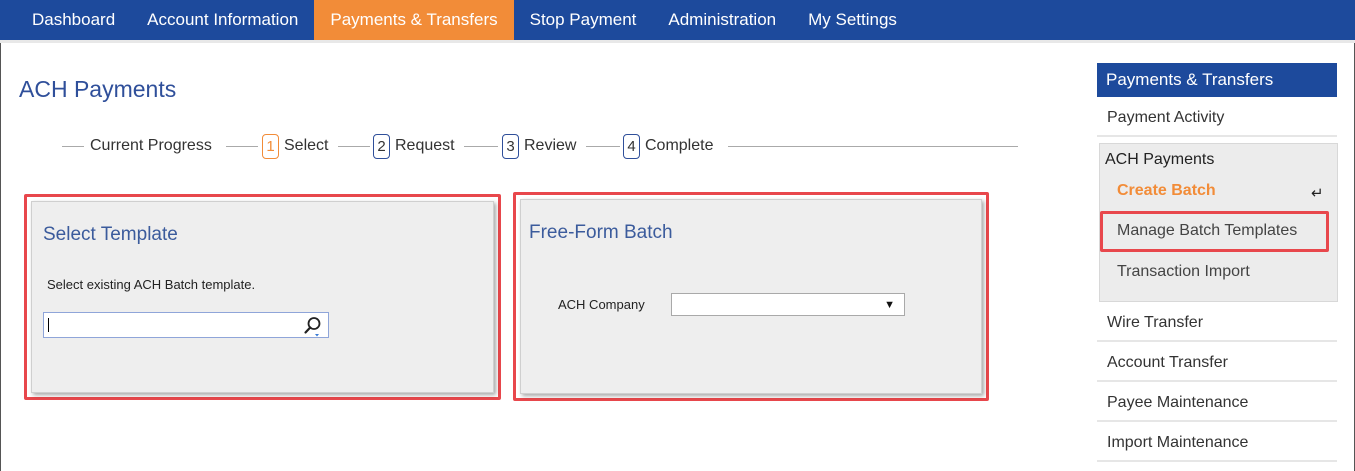  Describe the element at coordinates (679, 145) in the screenshot. I see `step-label: Complete` at that location.